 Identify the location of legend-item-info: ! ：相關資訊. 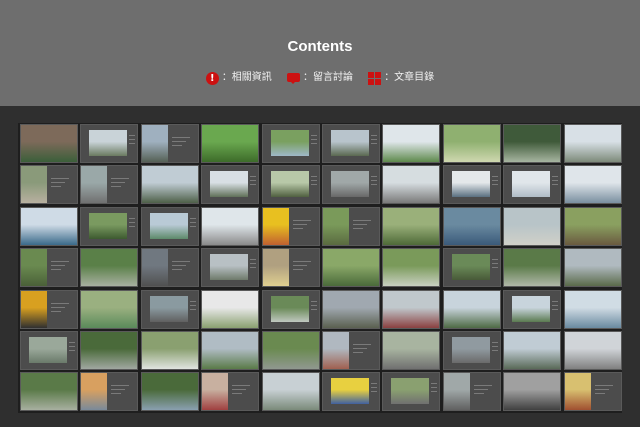
(238, 78).